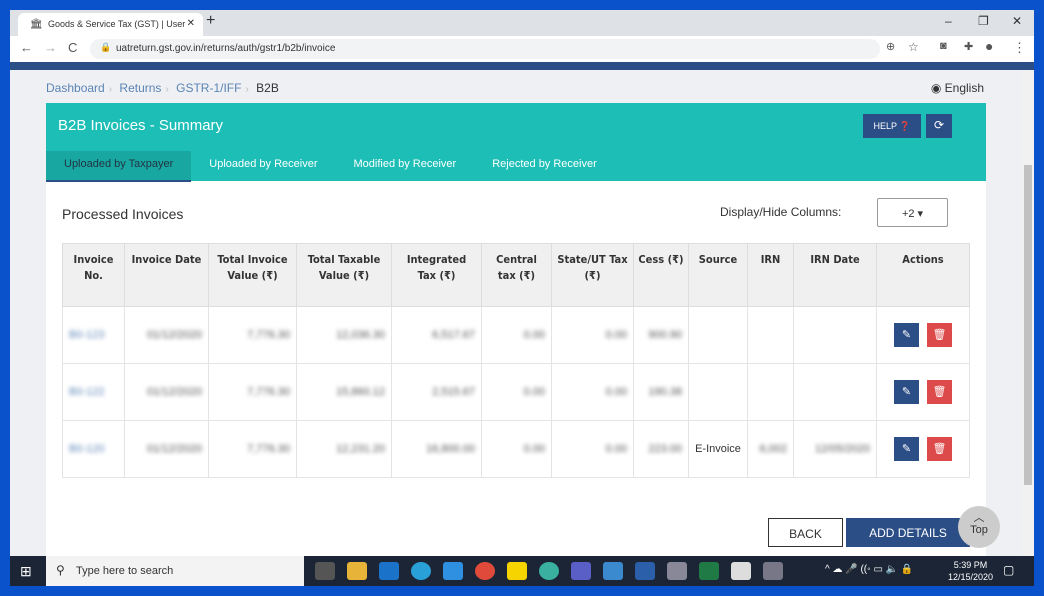 The width and height of the screenshot is (1044, 596). Describe the element at coordinates (485, 571) in the screenshot. I see `chrome-icon` at that location.